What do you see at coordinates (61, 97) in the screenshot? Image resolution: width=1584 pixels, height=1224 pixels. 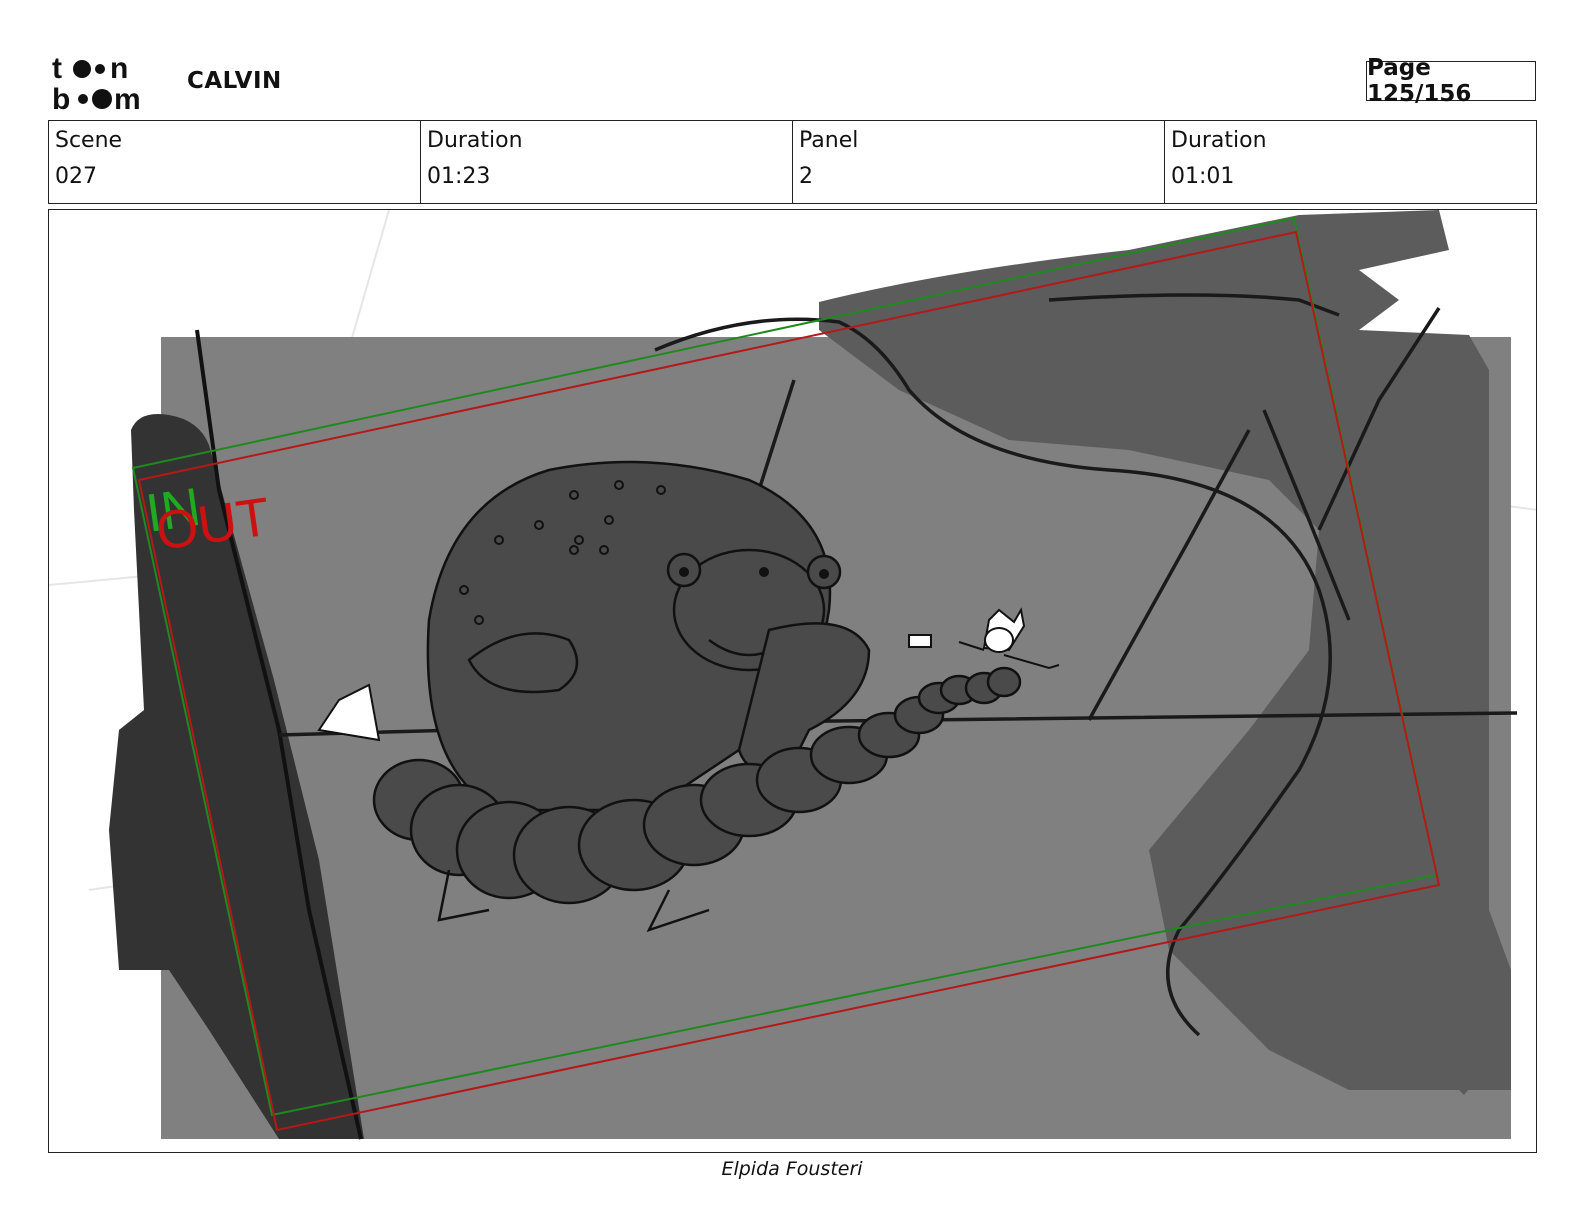 I see `svg-text: b` at bounding box center [61, 97].